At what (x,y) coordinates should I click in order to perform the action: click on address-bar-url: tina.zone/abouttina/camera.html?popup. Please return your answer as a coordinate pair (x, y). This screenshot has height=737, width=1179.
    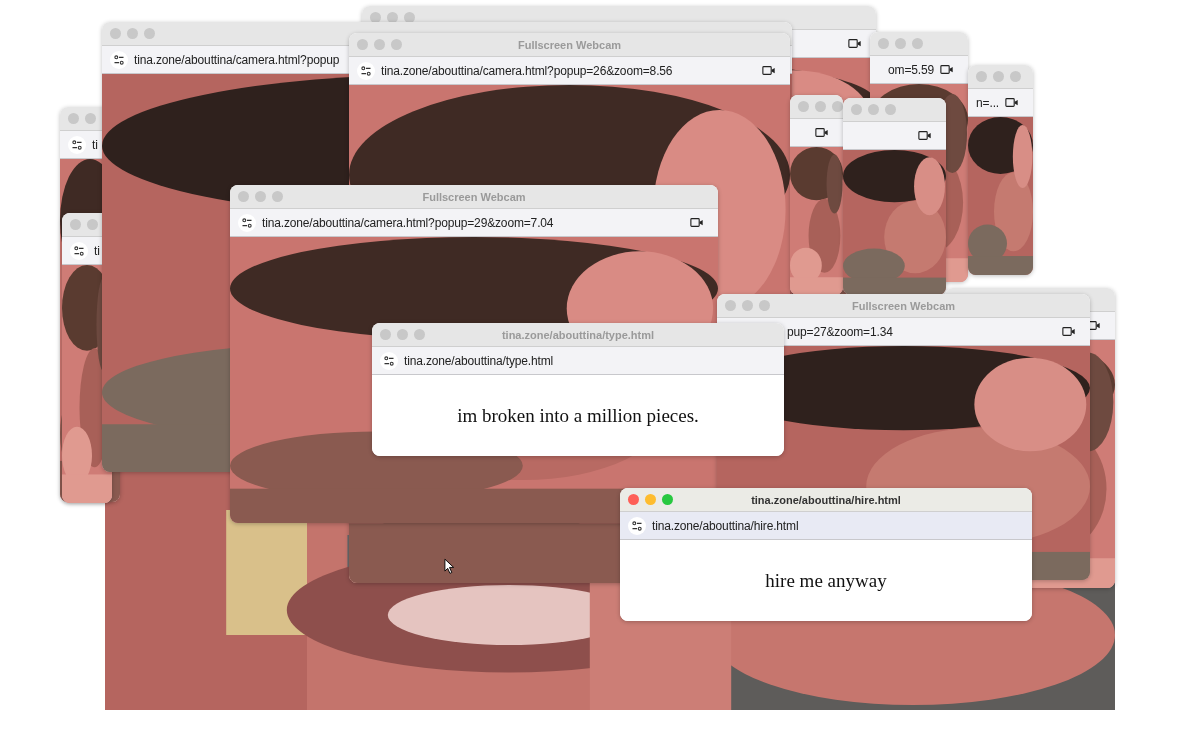
    Looking at the image, I should click on (237, 59).